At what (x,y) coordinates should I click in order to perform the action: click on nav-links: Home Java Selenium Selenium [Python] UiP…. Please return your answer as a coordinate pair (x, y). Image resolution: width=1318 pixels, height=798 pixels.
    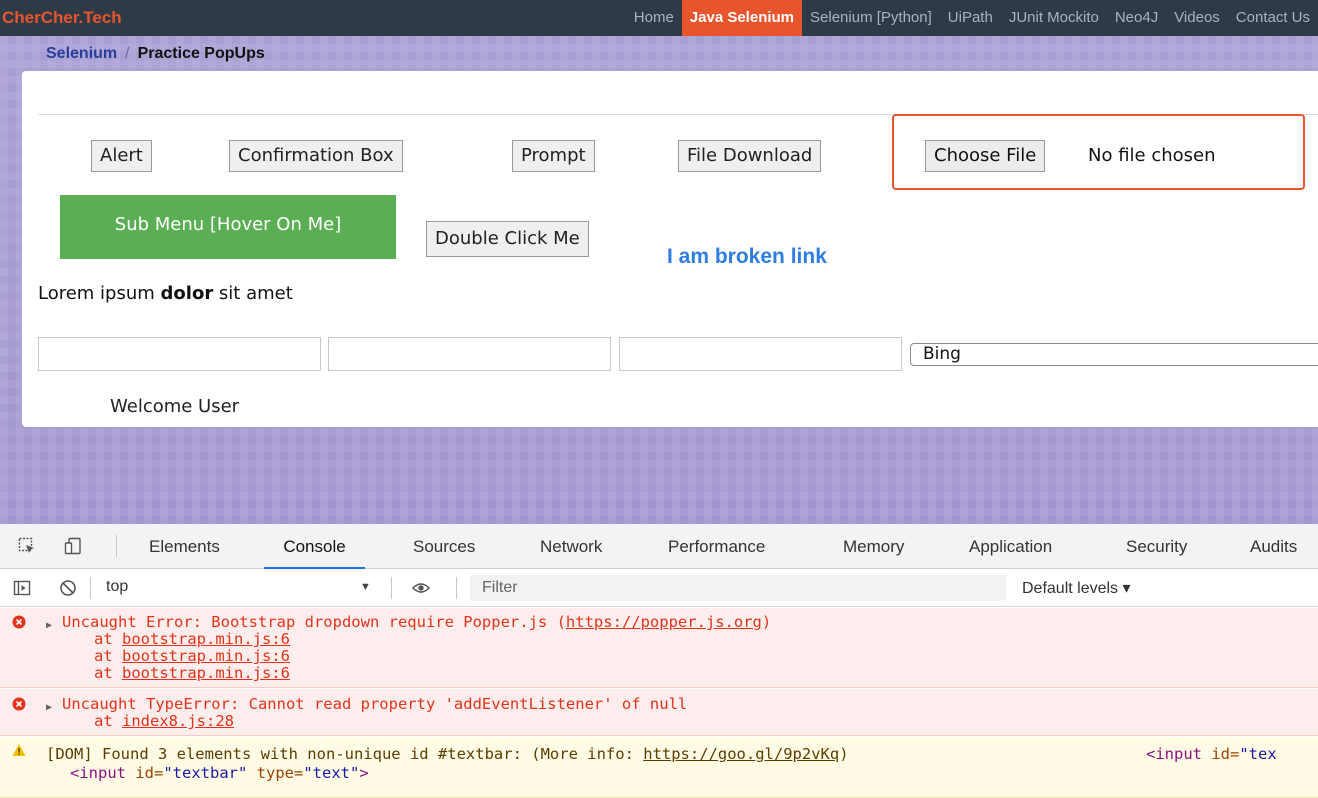
    Looking at the image, I should click on (972, 18).